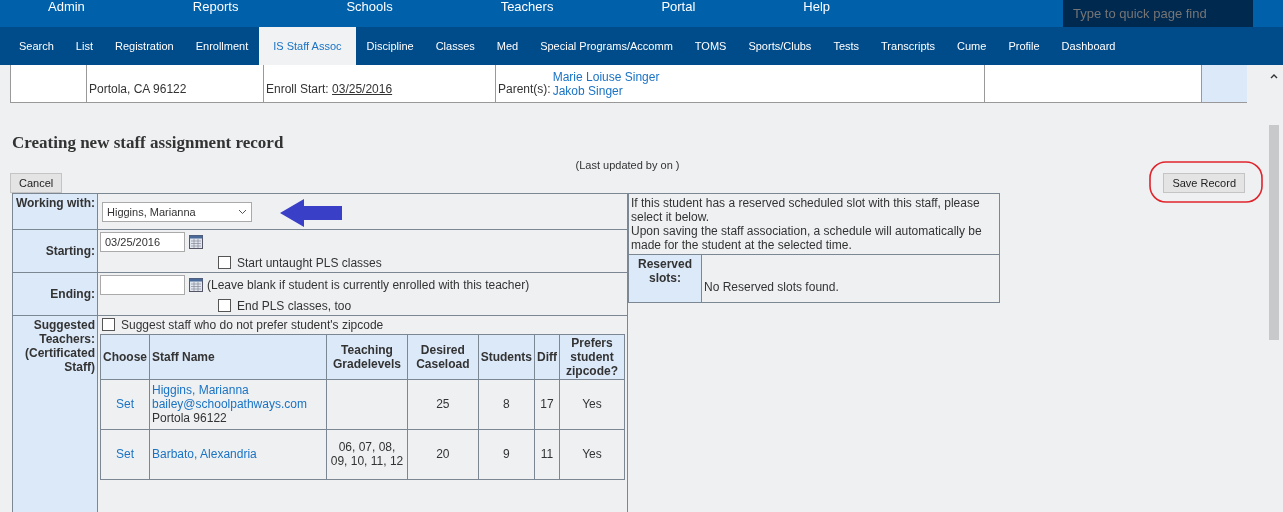 The image size is (1283, 512). What do you see at coordinates (148, 143) in the screenshot?
I see `page-heading: Creating new staff assignment record` at bounding box center [148, 143].